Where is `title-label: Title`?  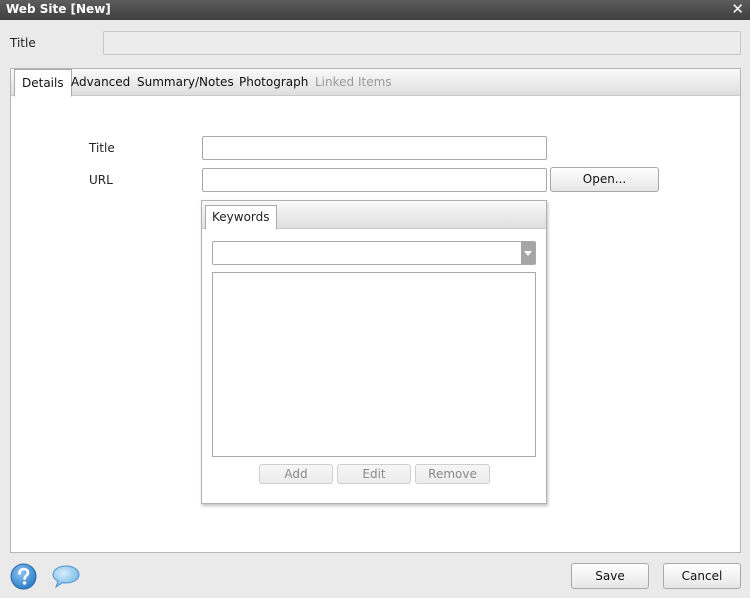 title-label: Title is located at coordinates (102, 148).